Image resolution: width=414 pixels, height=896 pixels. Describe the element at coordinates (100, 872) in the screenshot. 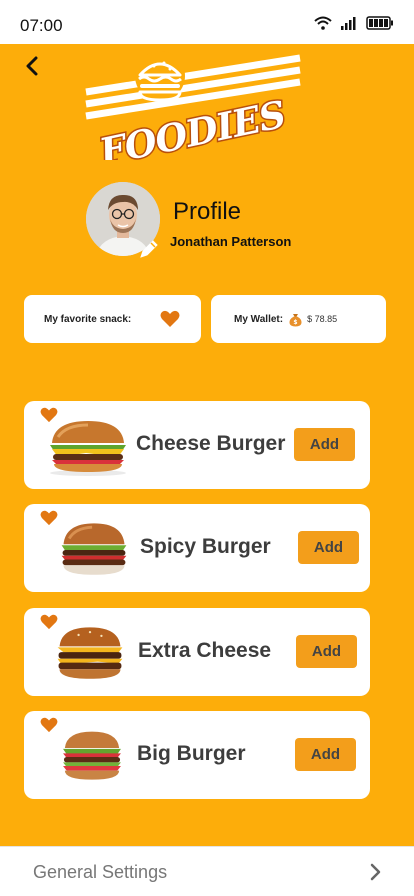

I see `general-settings-label: General Settings` at that location.